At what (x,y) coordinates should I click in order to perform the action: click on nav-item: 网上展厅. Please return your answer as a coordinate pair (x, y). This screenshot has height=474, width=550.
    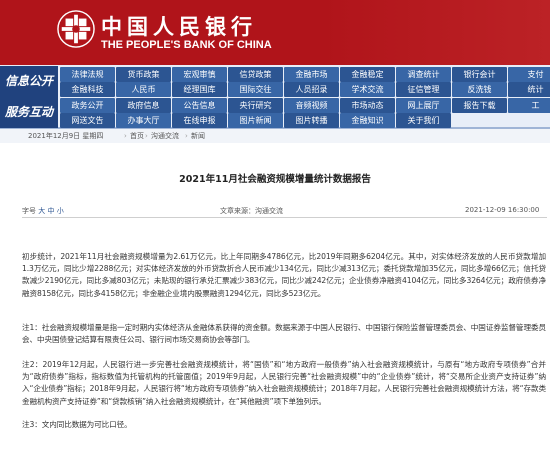
    Looking at the image, I should click on (423, 105).